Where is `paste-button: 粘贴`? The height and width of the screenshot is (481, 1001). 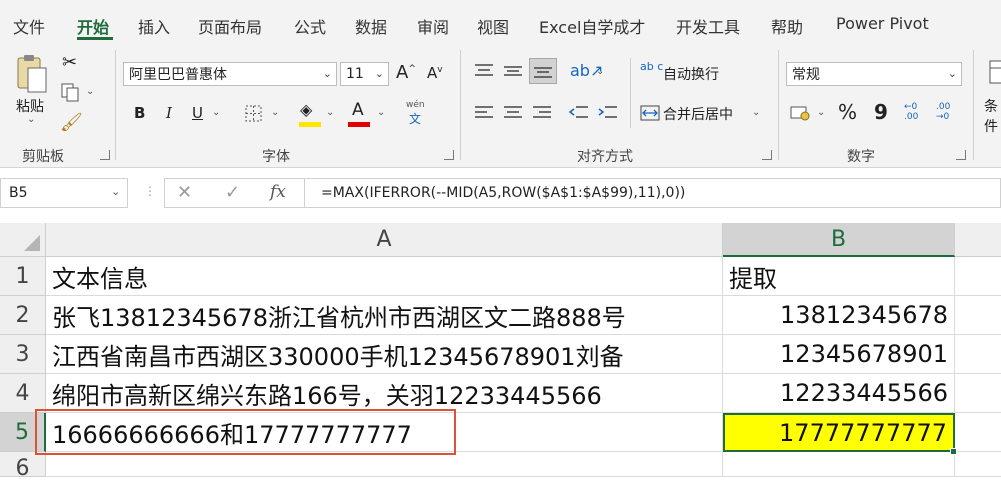
paste-button: 粘贴 is located at coordinates (30, 106).